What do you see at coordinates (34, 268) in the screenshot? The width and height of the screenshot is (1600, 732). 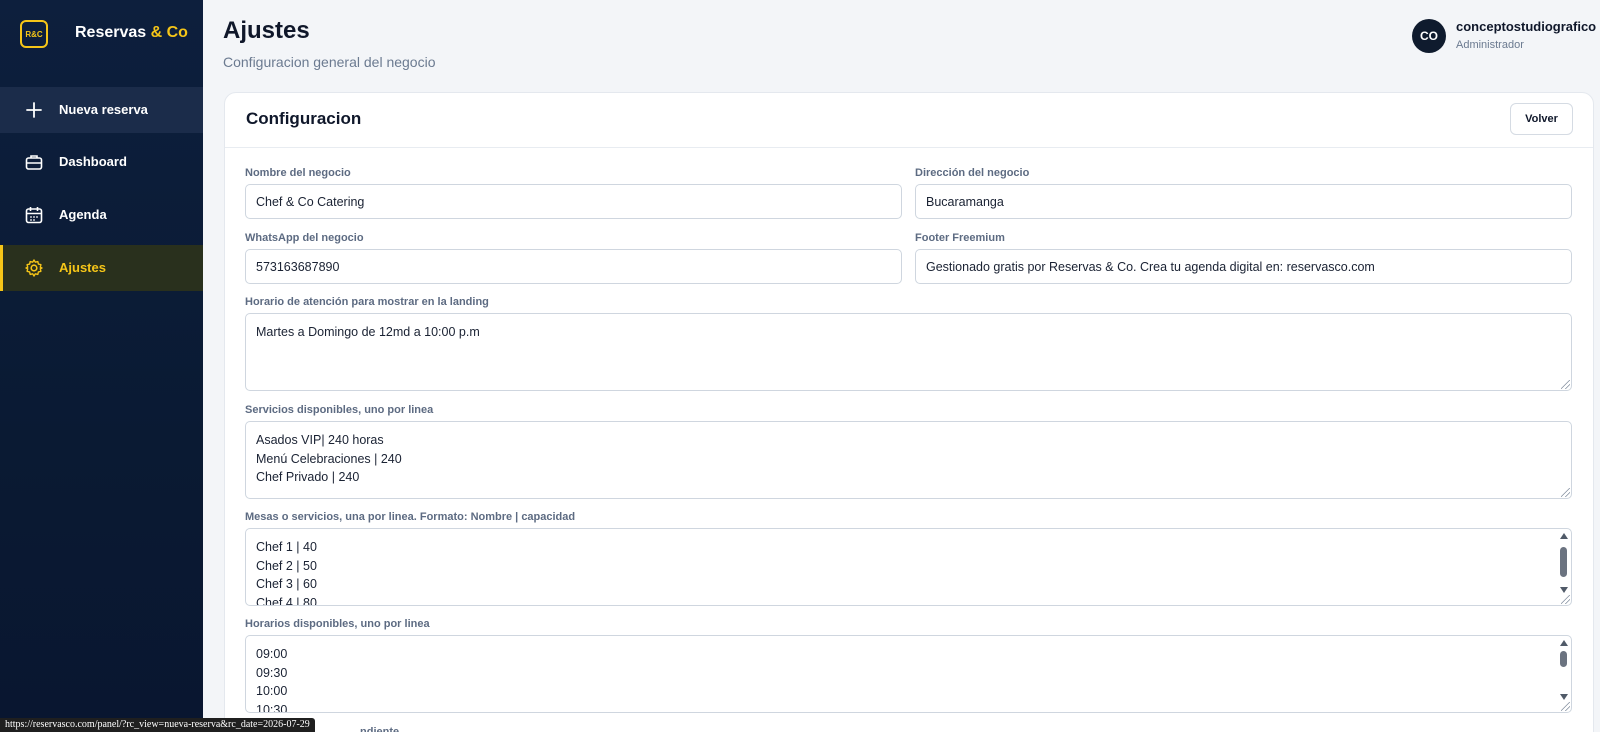 I see `gear-icon` at bounding box center [34, 268].